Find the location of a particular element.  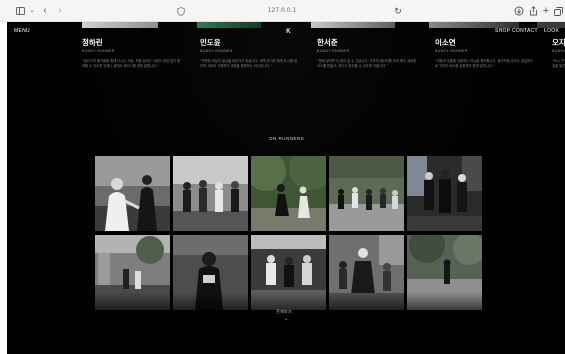

browser-toolbar: ⌄ ‹ › 127.0.0.1 ↻ + is located at coordinates (282, 11).